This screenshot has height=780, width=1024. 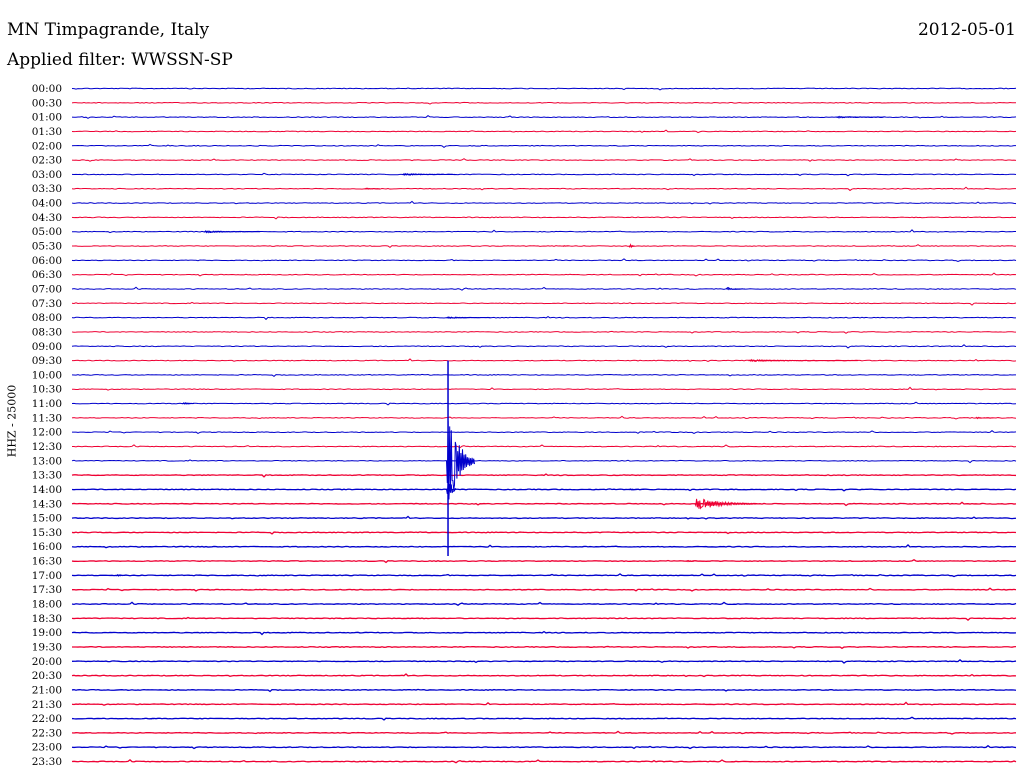 What do you see at coordinates (544, 661) in the screenshot?
I see `trace-2000` at bounding box center [544, 661].